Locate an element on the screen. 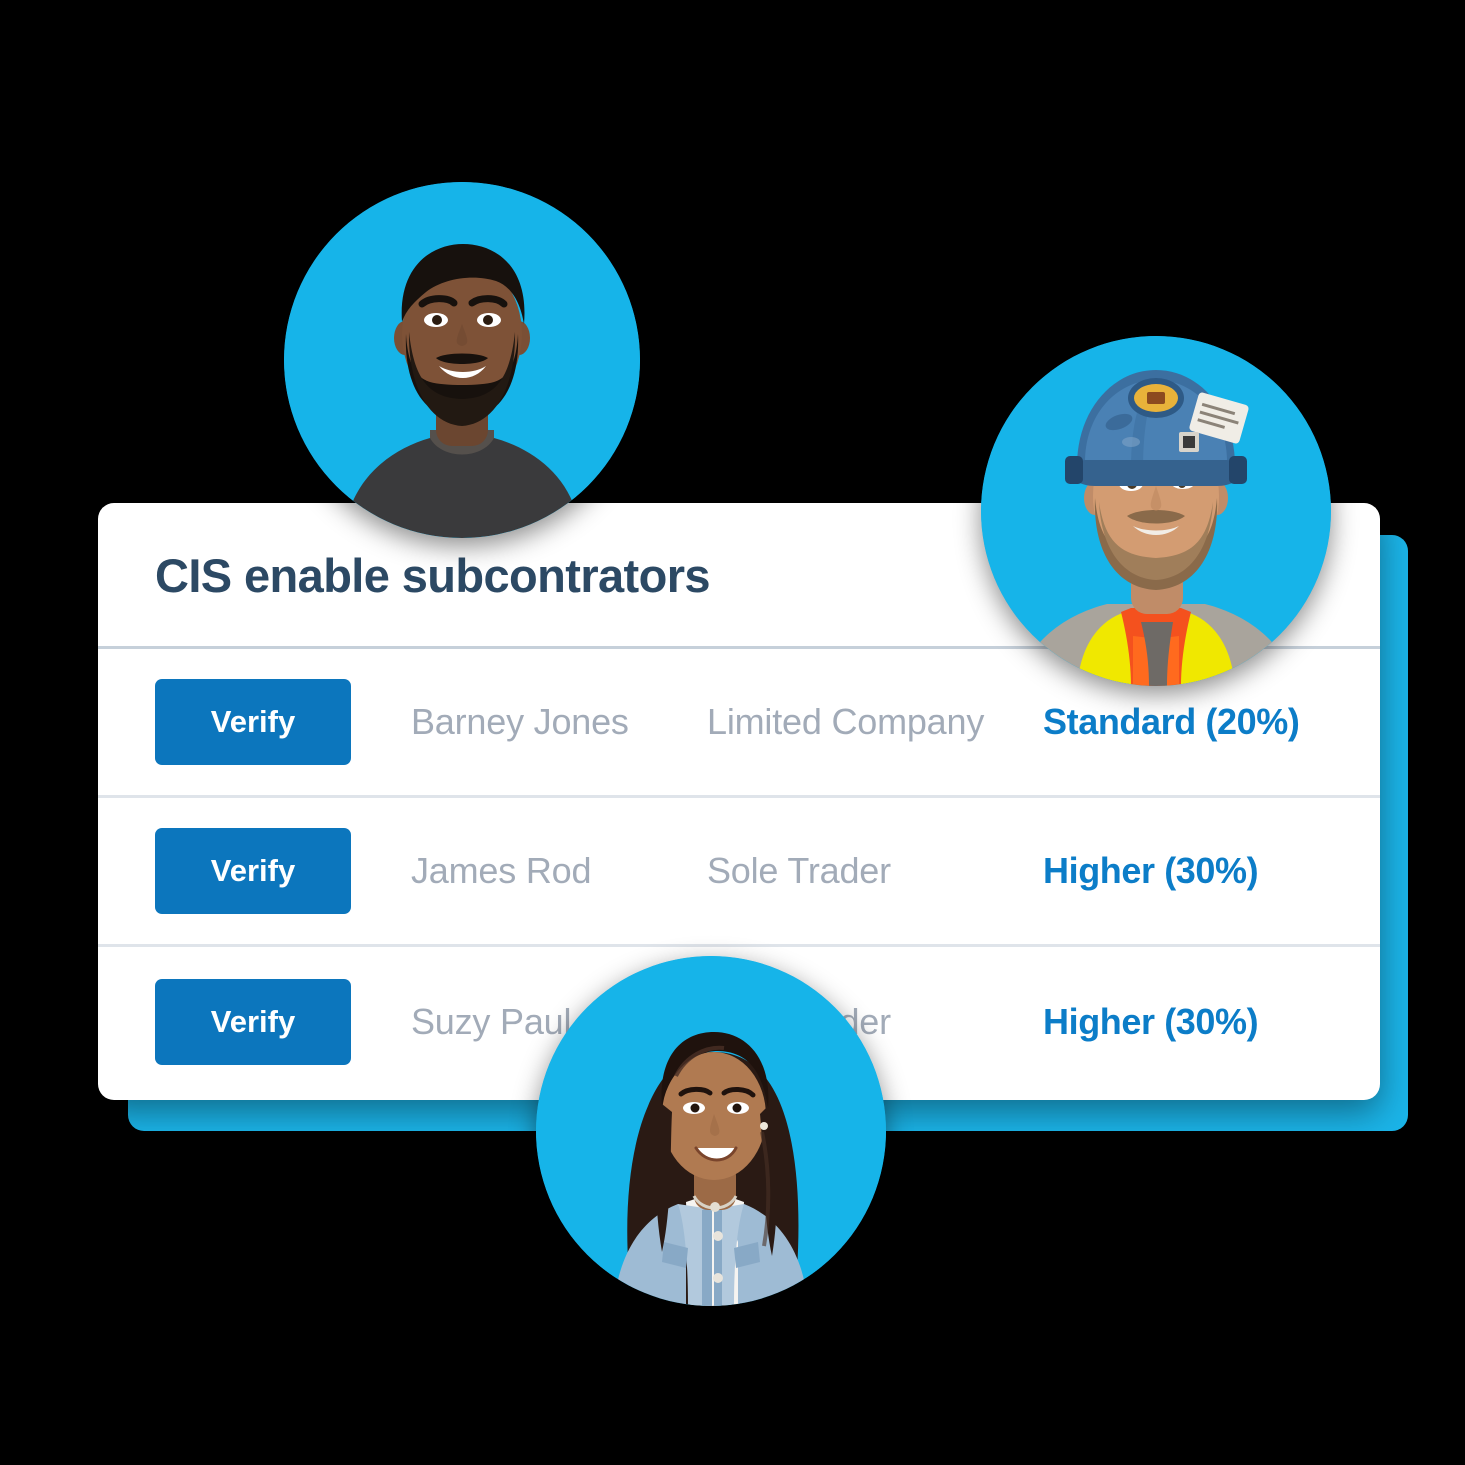  table-cell-rate: Standard (20%) is located at coordinates (1171, 721).